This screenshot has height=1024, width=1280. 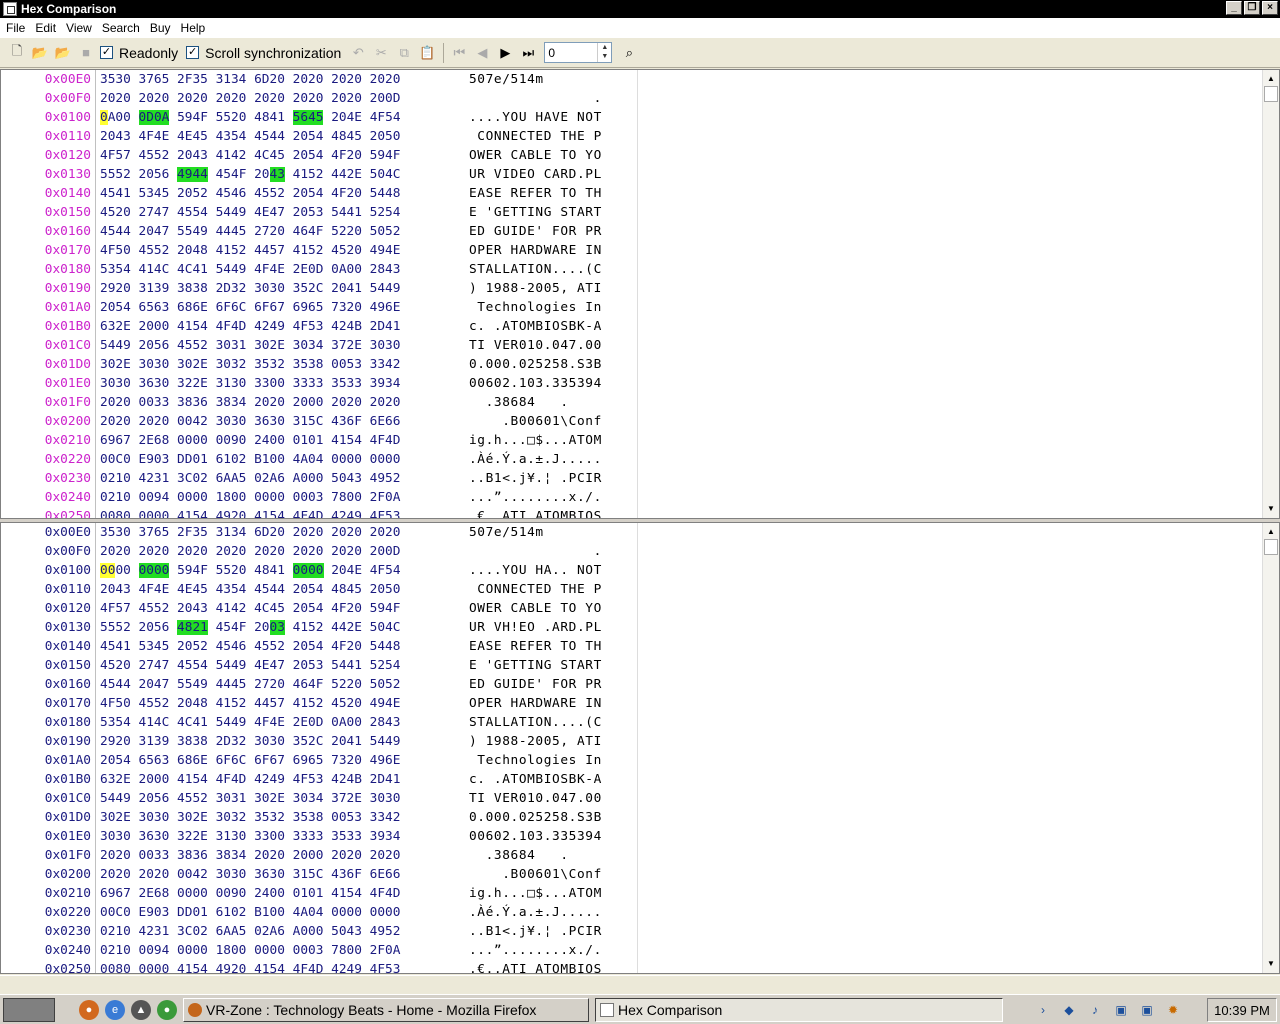 What do you see at coordinates (250, 402) in the screenshot?
I see `row-hex-bytes: 2020 0033 3836 3834 2020 2000 2020 2020` at bounding box center [250, 402].